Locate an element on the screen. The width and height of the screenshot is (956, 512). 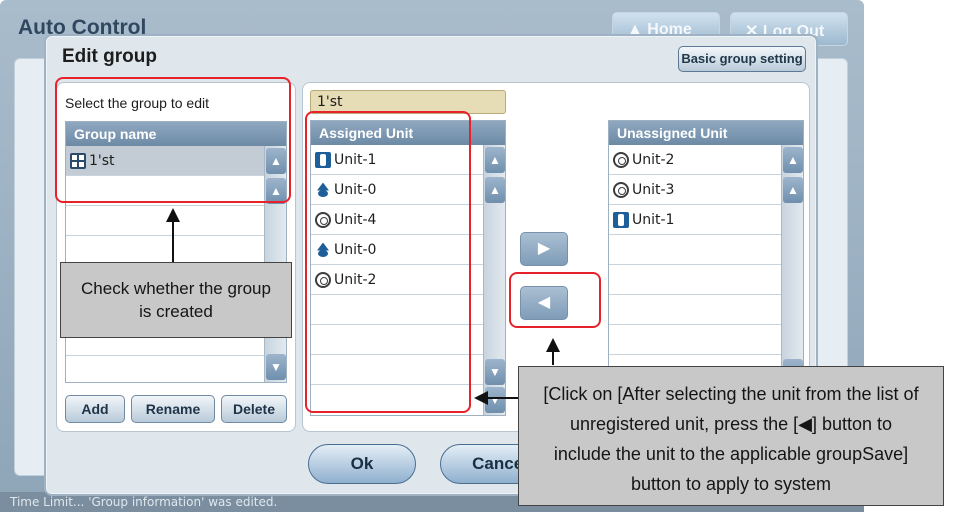
list-item-label: Unit-1 is located at coordinates (653, 219).